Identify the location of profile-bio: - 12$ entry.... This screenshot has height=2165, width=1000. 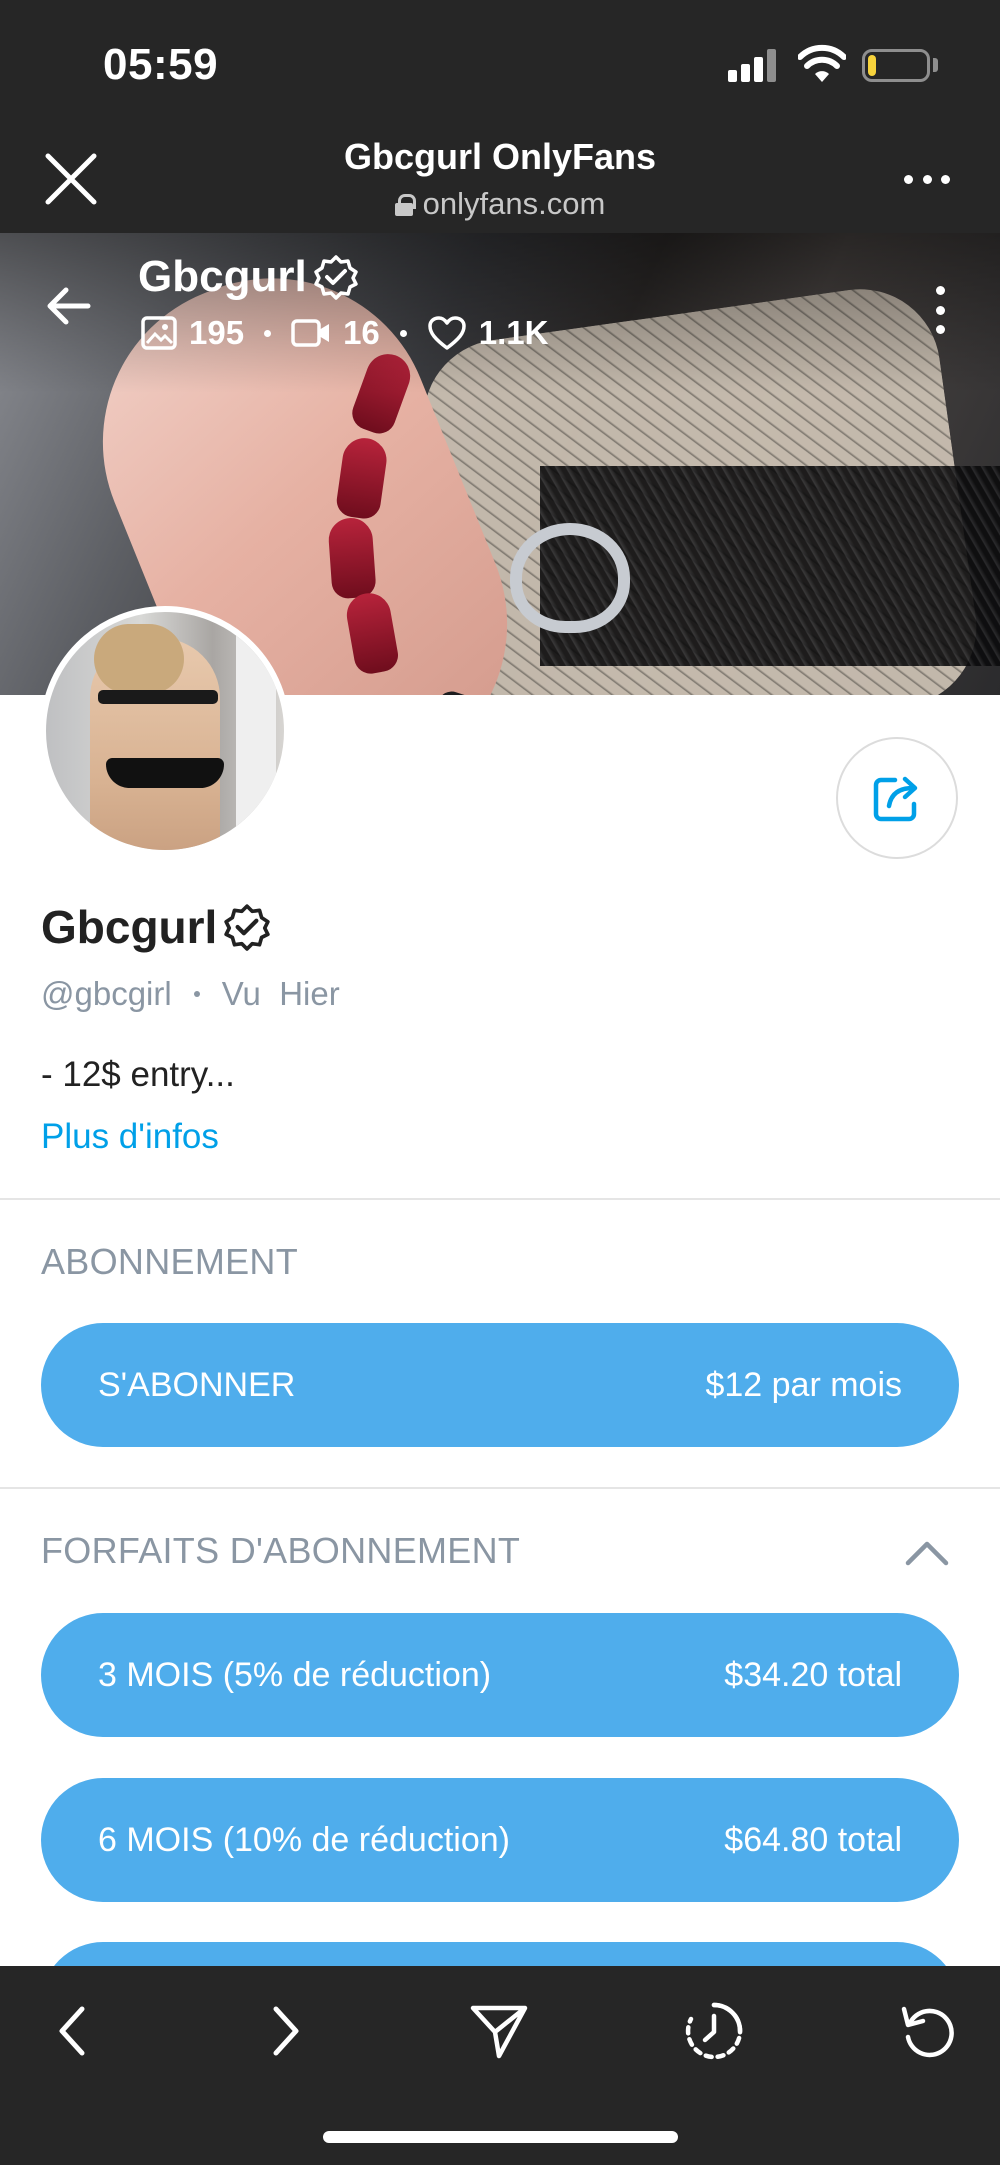
(138, 1074).